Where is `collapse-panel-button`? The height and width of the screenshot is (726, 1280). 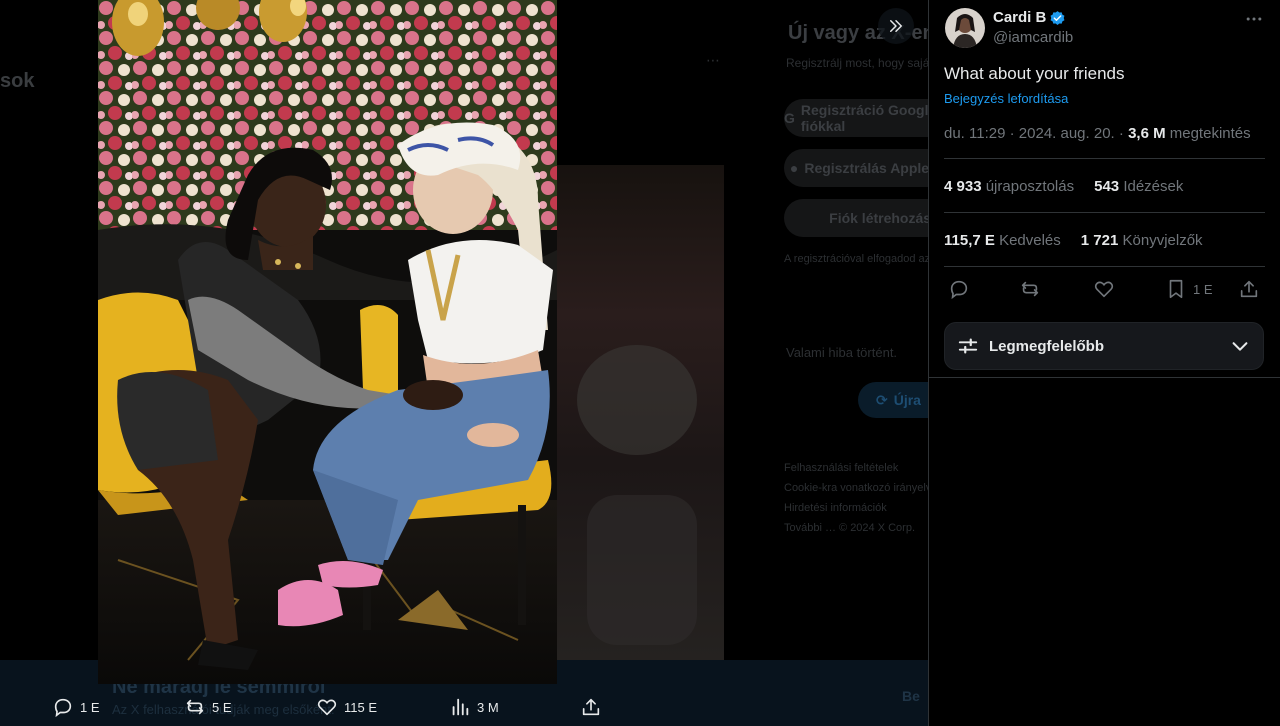 collapse-panel-button is located at coordinates (896, 26).